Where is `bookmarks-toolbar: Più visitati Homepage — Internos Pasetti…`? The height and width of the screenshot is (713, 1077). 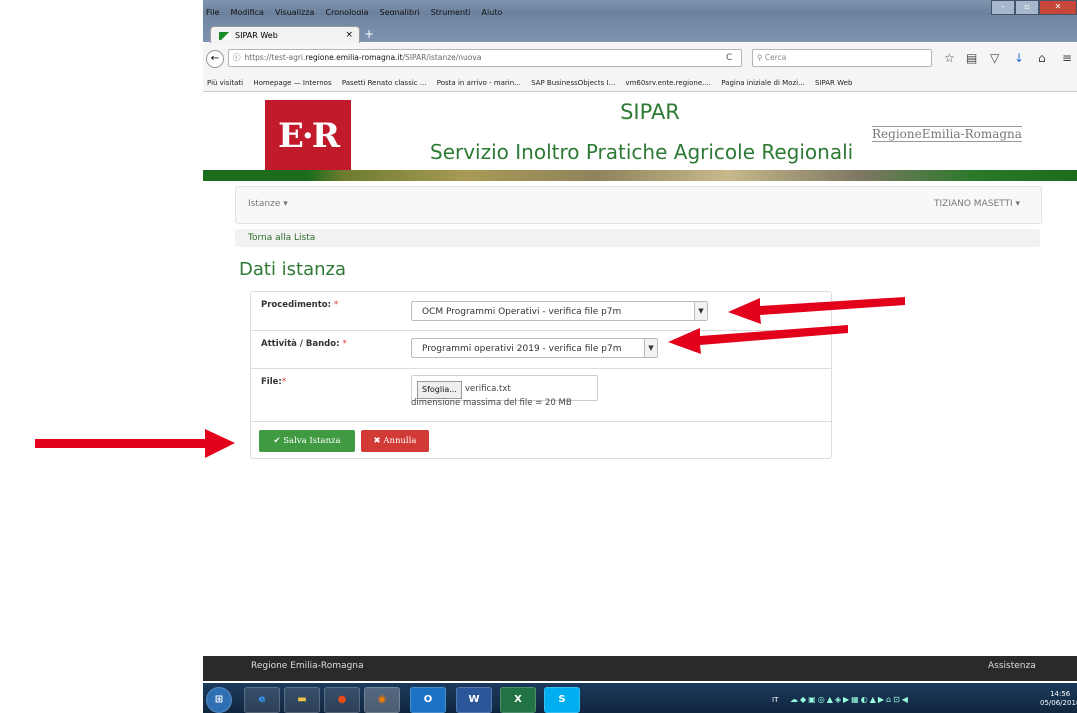 bookmarks-toolbar: Più visitati Homepage — Internos Pasetti… is located at coordinates (640, 83).